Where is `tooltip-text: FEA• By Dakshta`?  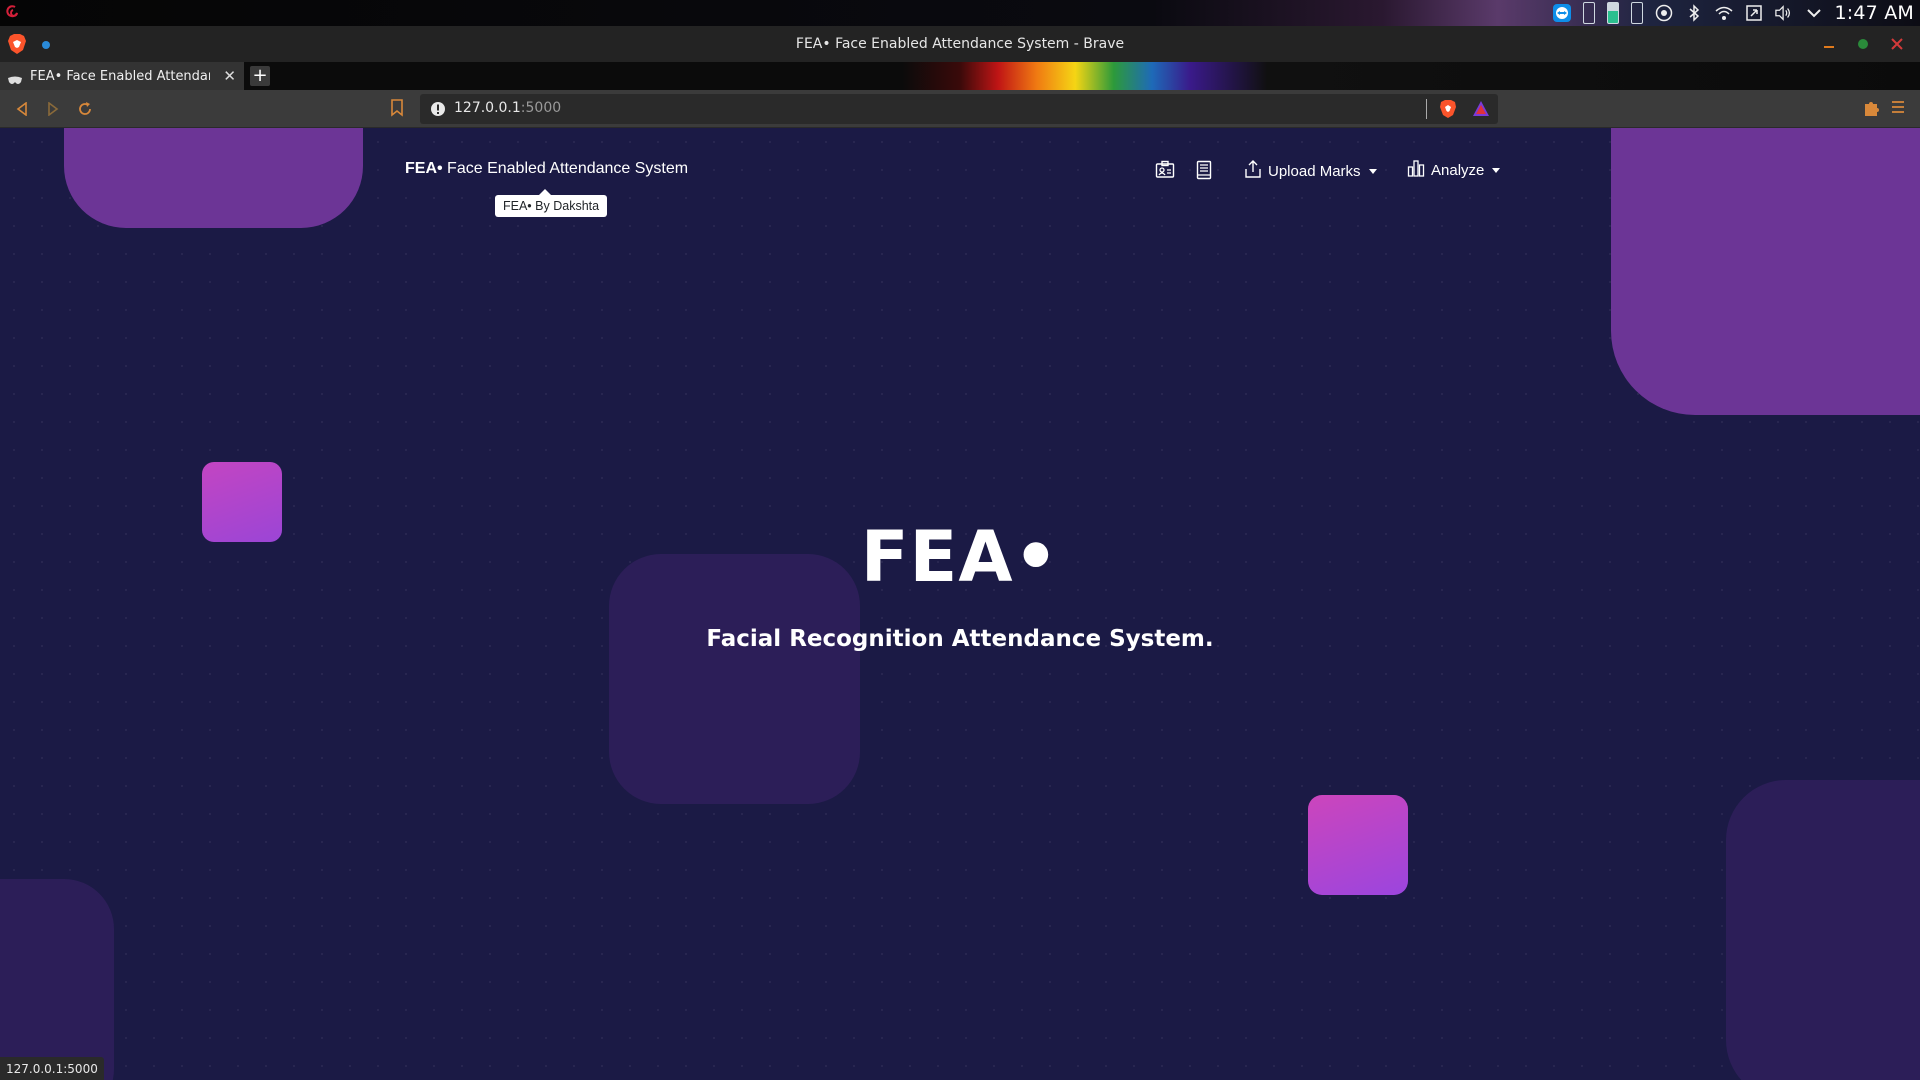 tooltip-text: FEA• By Dakshta is located at coordinates (551, 206).